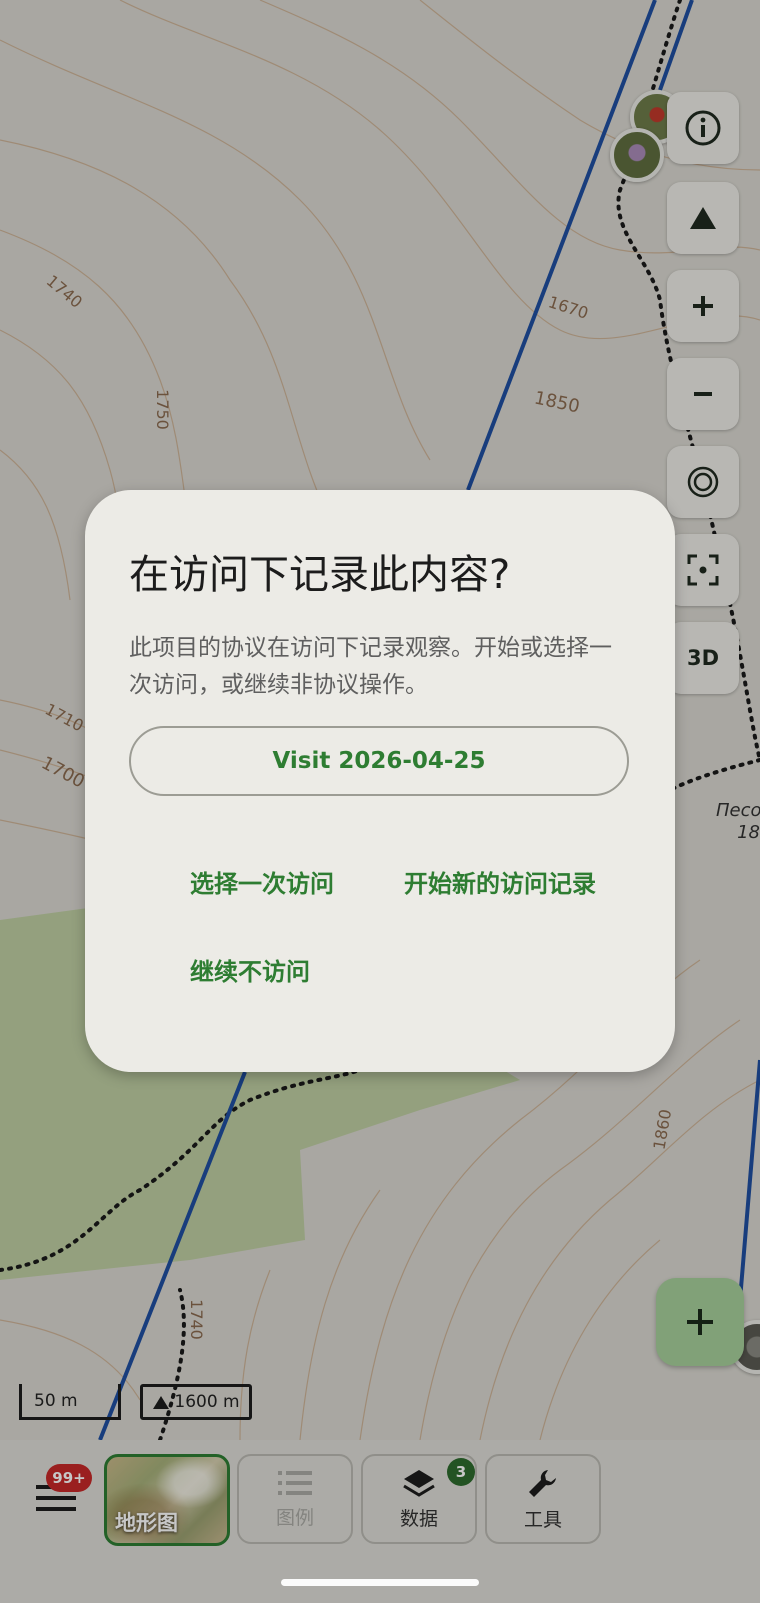 Image resolution: width=760 pixels, height=1603 pixels. I want to click on elevation-label: 1600 m, so click(207, 1402).